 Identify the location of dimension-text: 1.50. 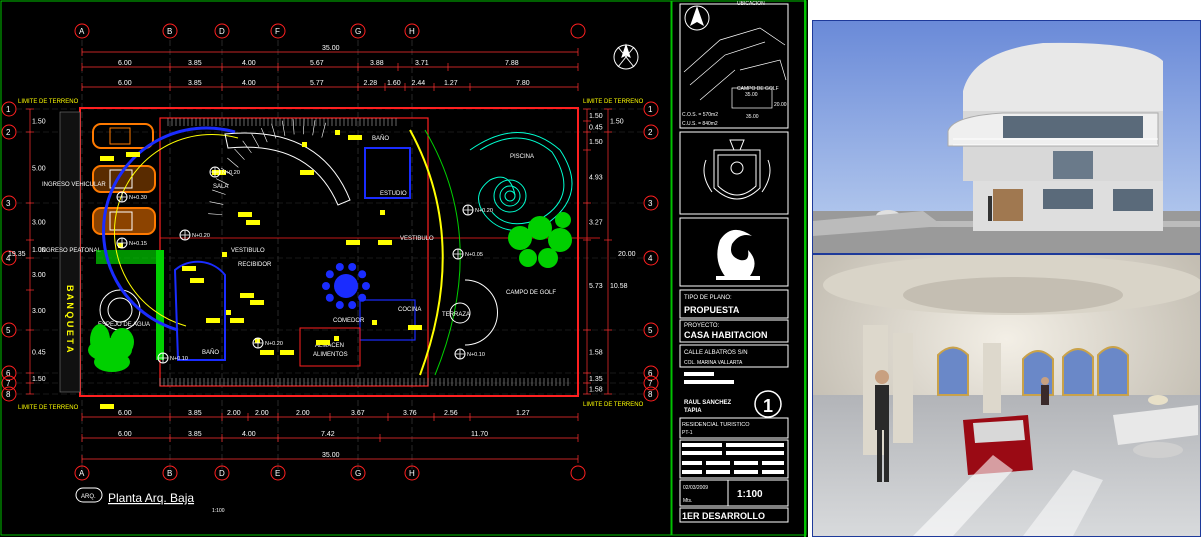
(39, 379).